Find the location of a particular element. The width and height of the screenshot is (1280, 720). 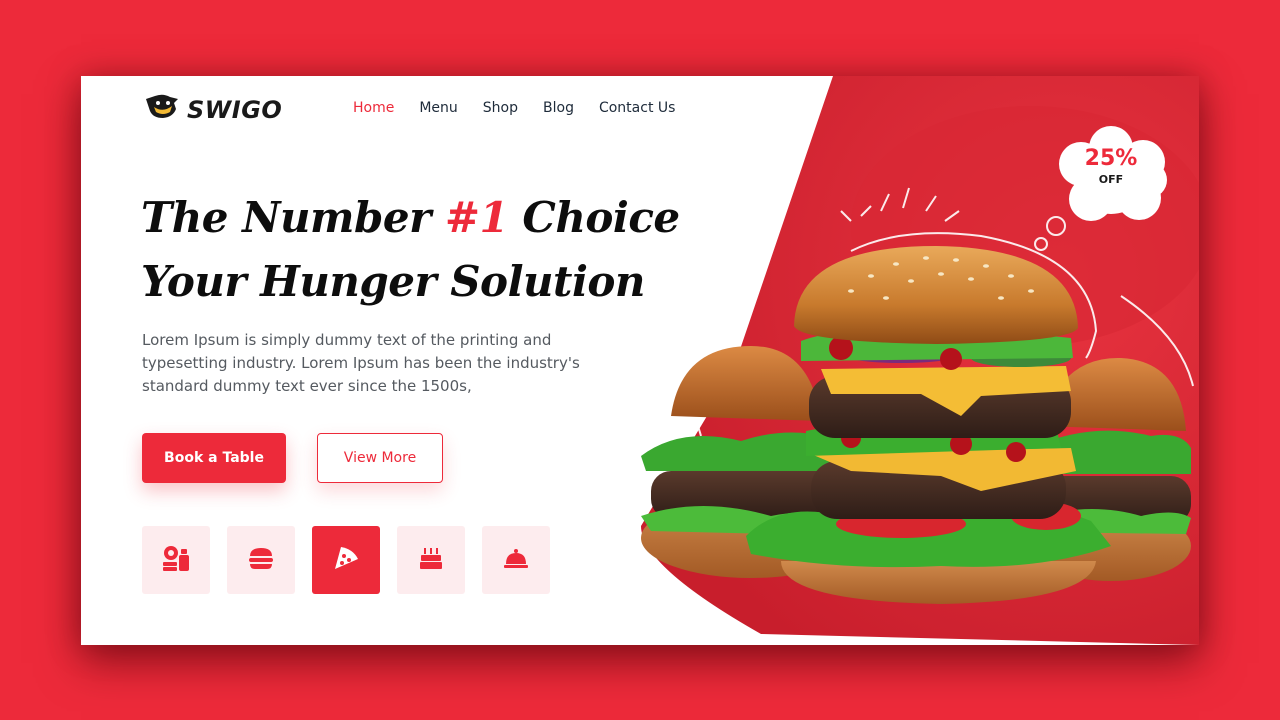

category-tiles is located at coordinates (346, 560).